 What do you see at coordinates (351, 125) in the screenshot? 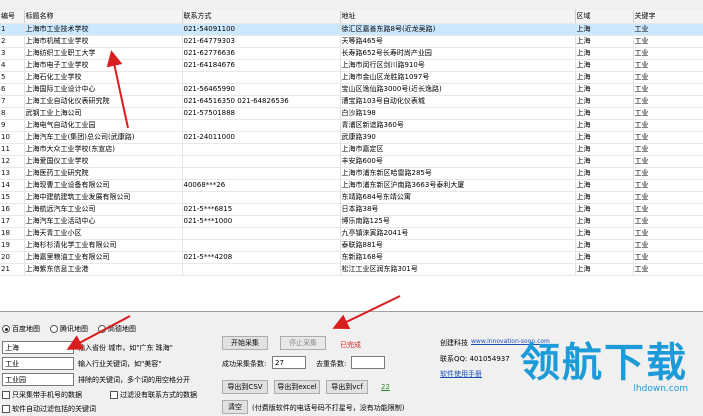
I see `table-row: 9 上海电气自动化工业园 青浦区新谊路360号 上海 工业` at bounding box center [351, 125].